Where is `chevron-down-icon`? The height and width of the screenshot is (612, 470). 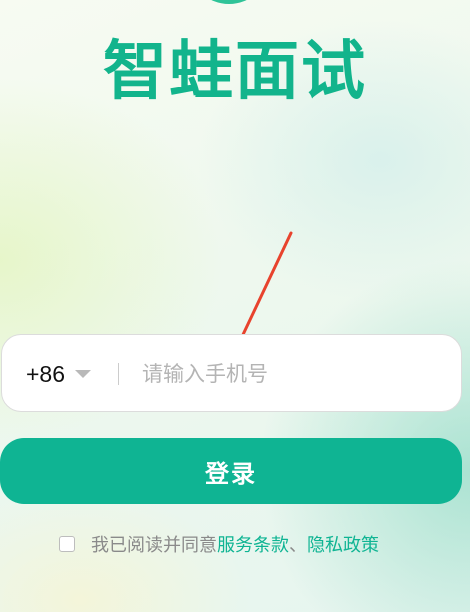
chevron-down-icon is located at coordinates (83, 374).